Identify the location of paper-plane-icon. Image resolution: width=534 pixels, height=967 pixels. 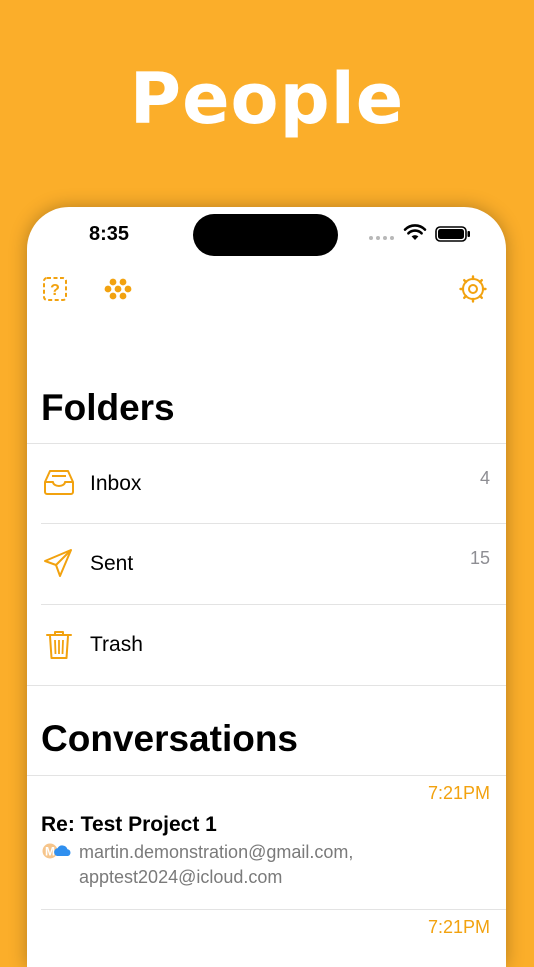
(59, 565).